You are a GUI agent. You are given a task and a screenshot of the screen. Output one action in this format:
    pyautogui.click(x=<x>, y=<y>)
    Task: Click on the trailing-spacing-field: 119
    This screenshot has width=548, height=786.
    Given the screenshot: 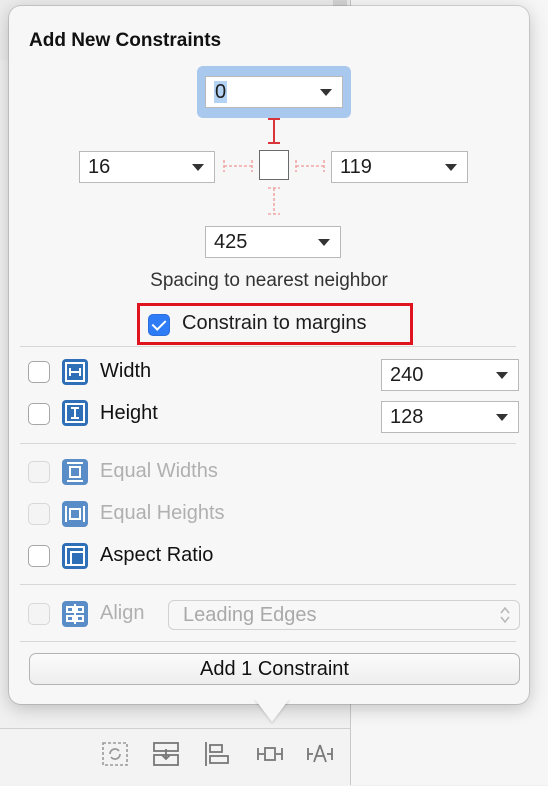 What is the action you would take?
    pyautogui.click(x=399, y=167)
    